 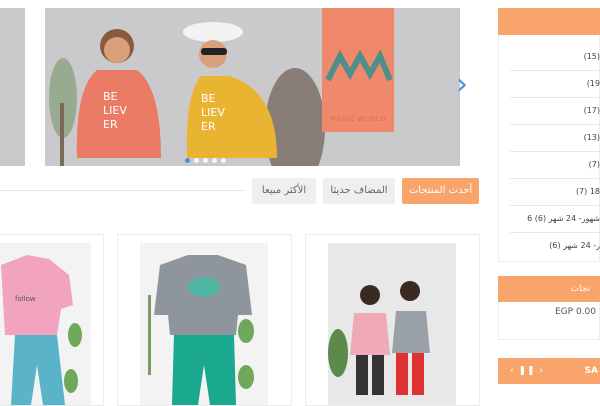 What do you see at coordinates (440, 191) in the screenshot?
I see `tab-newest-products: أحدث المنتجات` at bounding box center [440, 191].